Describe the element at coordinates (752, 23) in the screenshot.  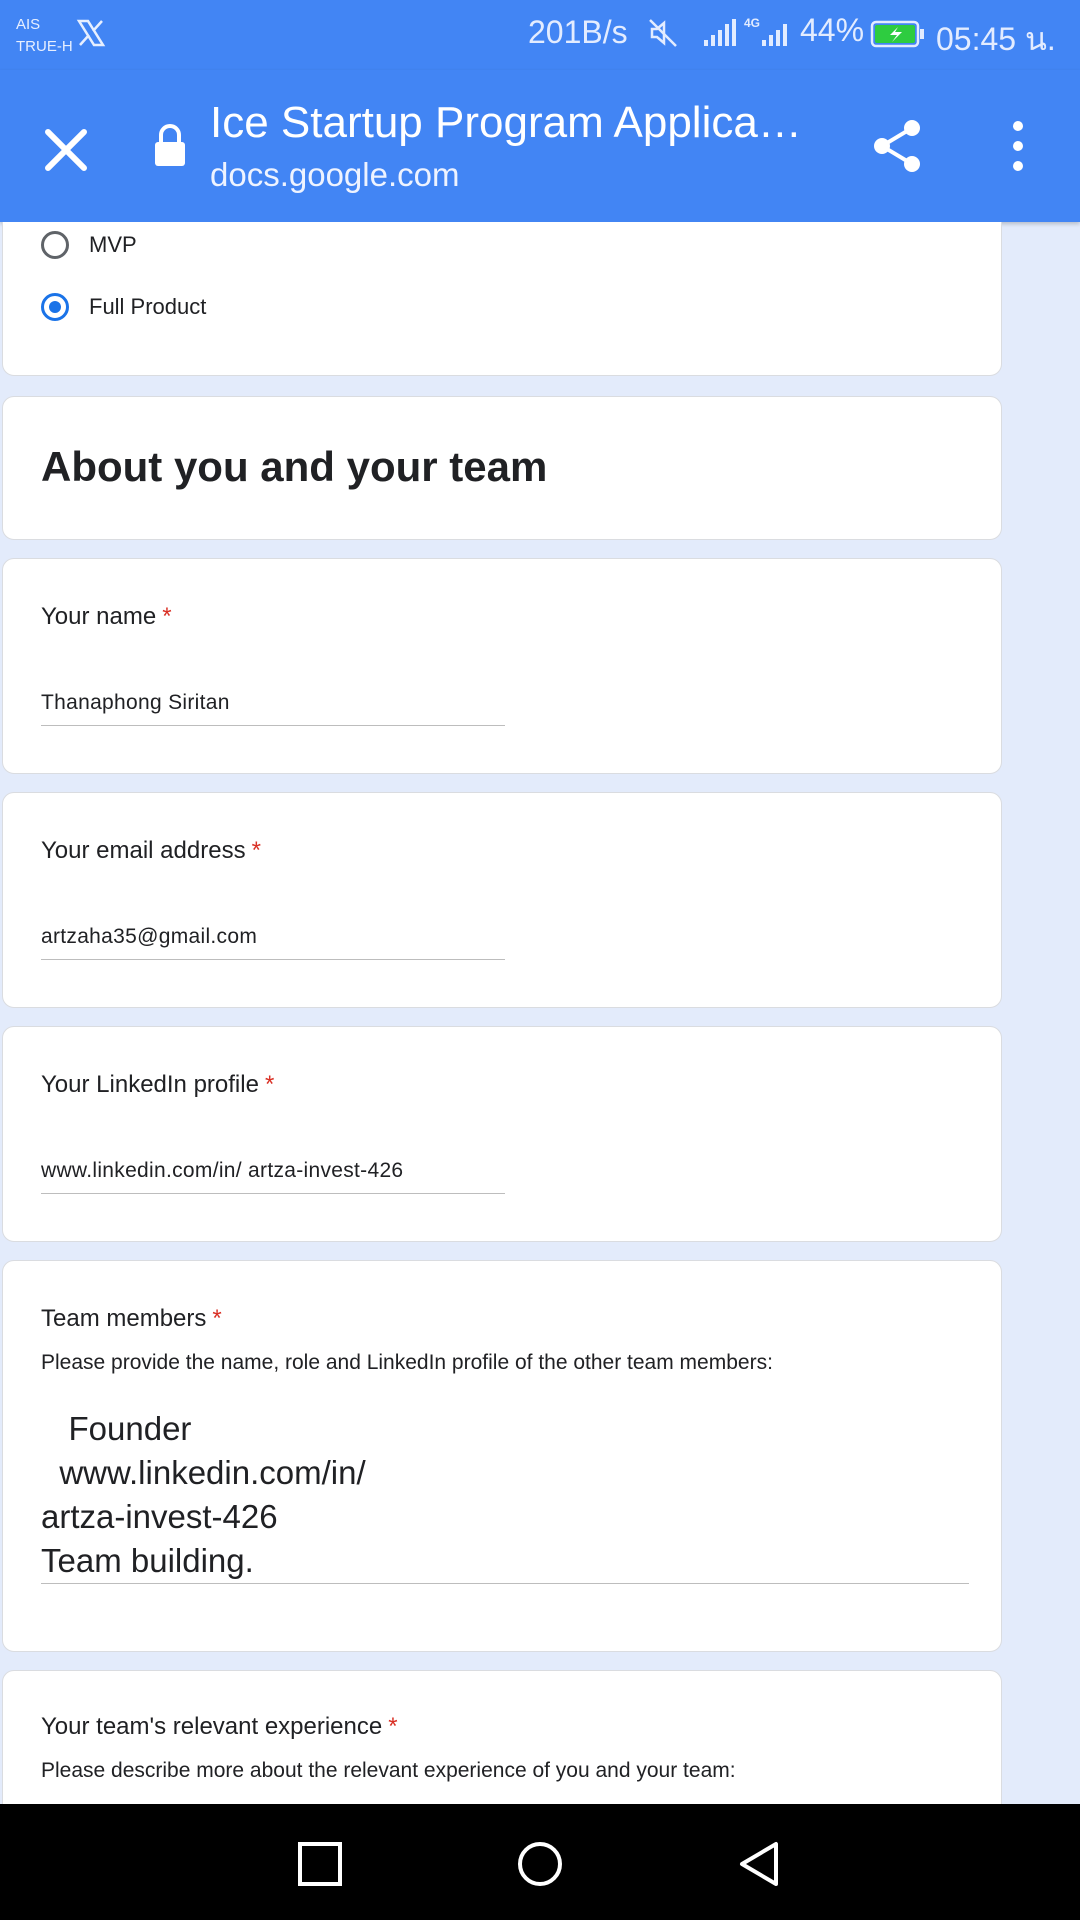
I see `network-type-label: 4G` at that location.